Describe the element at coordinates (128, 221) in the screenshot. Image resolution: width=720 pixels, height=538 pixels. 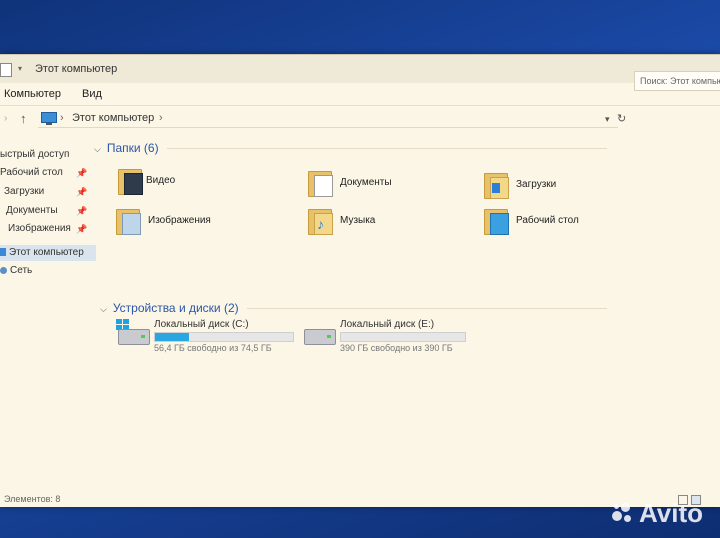
I see `pictures-folder-icon` at that location.